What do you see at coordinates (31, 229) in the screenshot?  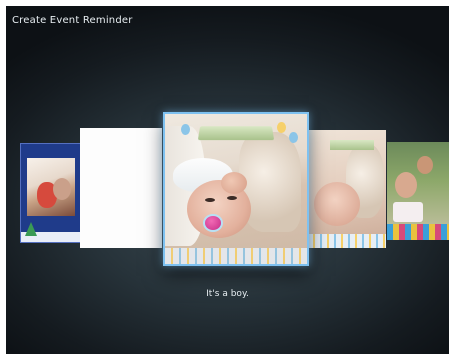 I see `christmas-tree-icon` at bounding box center [31, 229].